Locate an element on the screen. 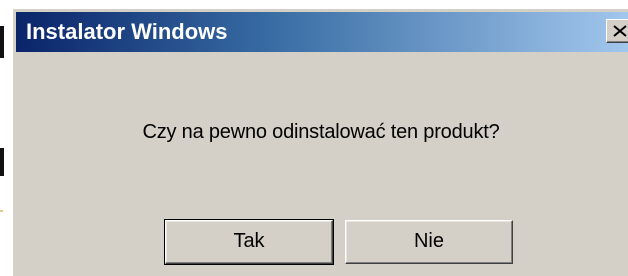 The height and width of the screenshot is (276, 628). confirmation-message: Czy na pewno odinstalować ten produkt? is located at coordinates (321, 132).